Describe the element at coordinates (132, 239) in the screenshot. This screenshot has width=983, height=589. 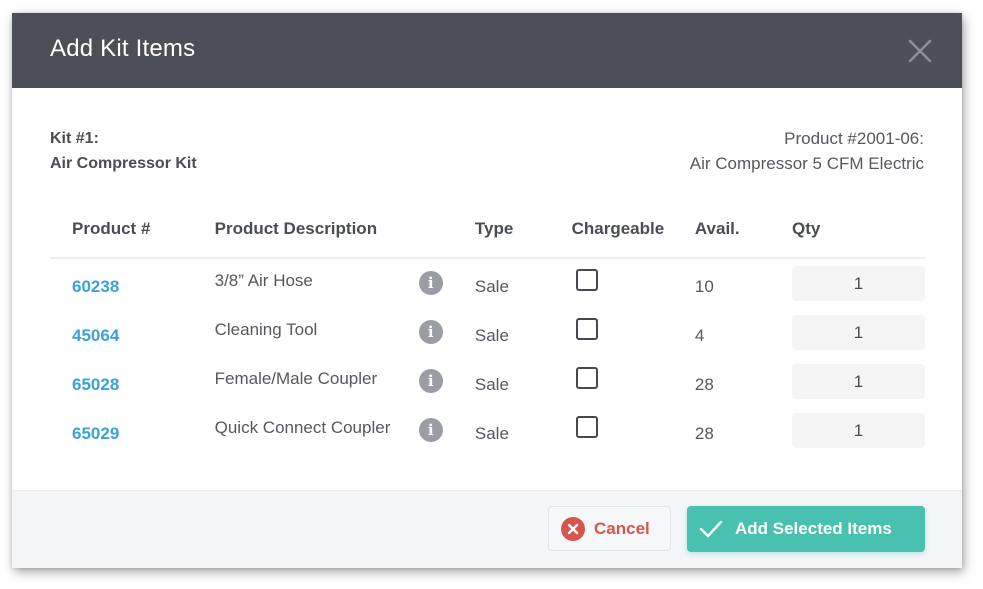
I see `col-header-product-num: Product #` at that location.